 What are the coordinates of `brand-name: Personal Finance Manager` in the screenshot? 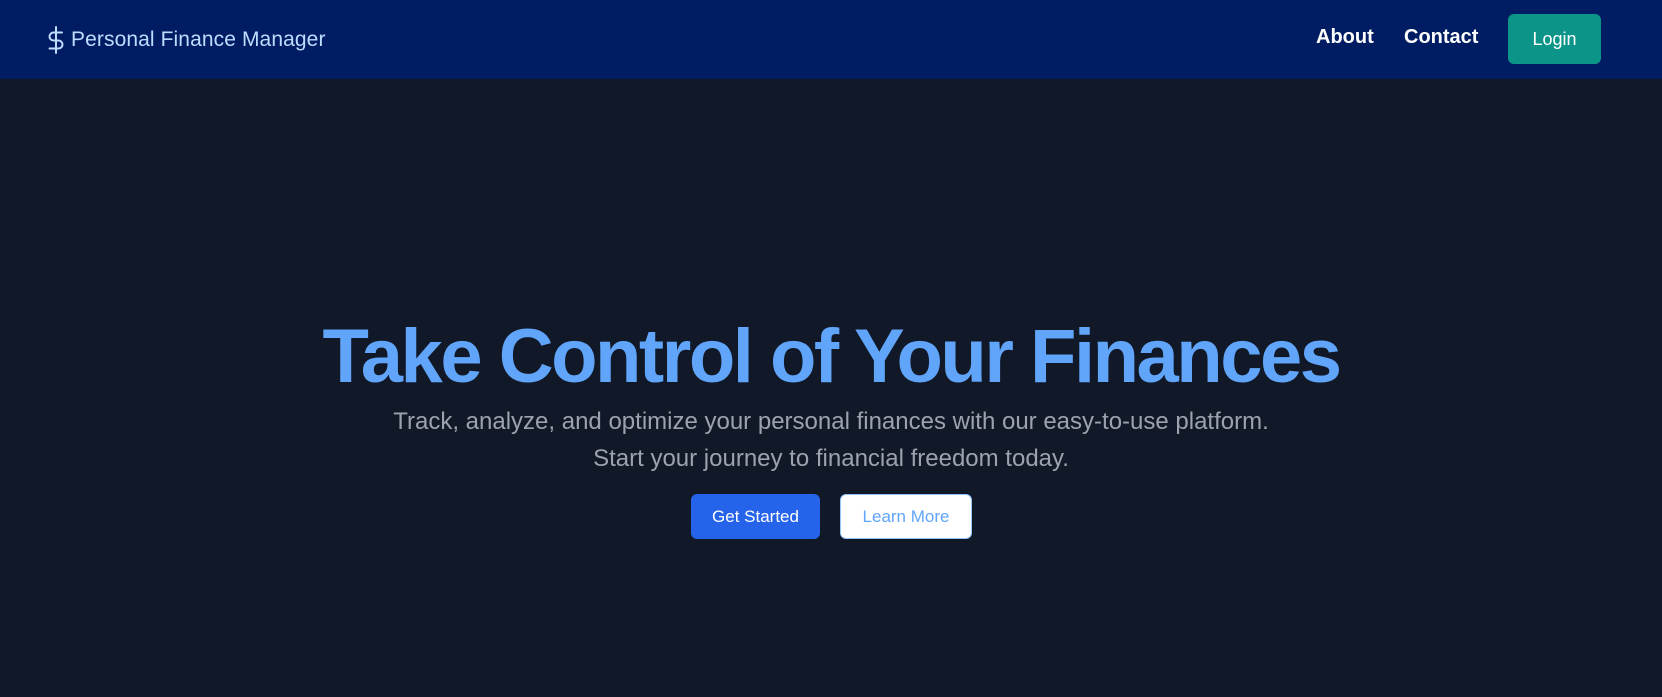 It's located at (198, 39).